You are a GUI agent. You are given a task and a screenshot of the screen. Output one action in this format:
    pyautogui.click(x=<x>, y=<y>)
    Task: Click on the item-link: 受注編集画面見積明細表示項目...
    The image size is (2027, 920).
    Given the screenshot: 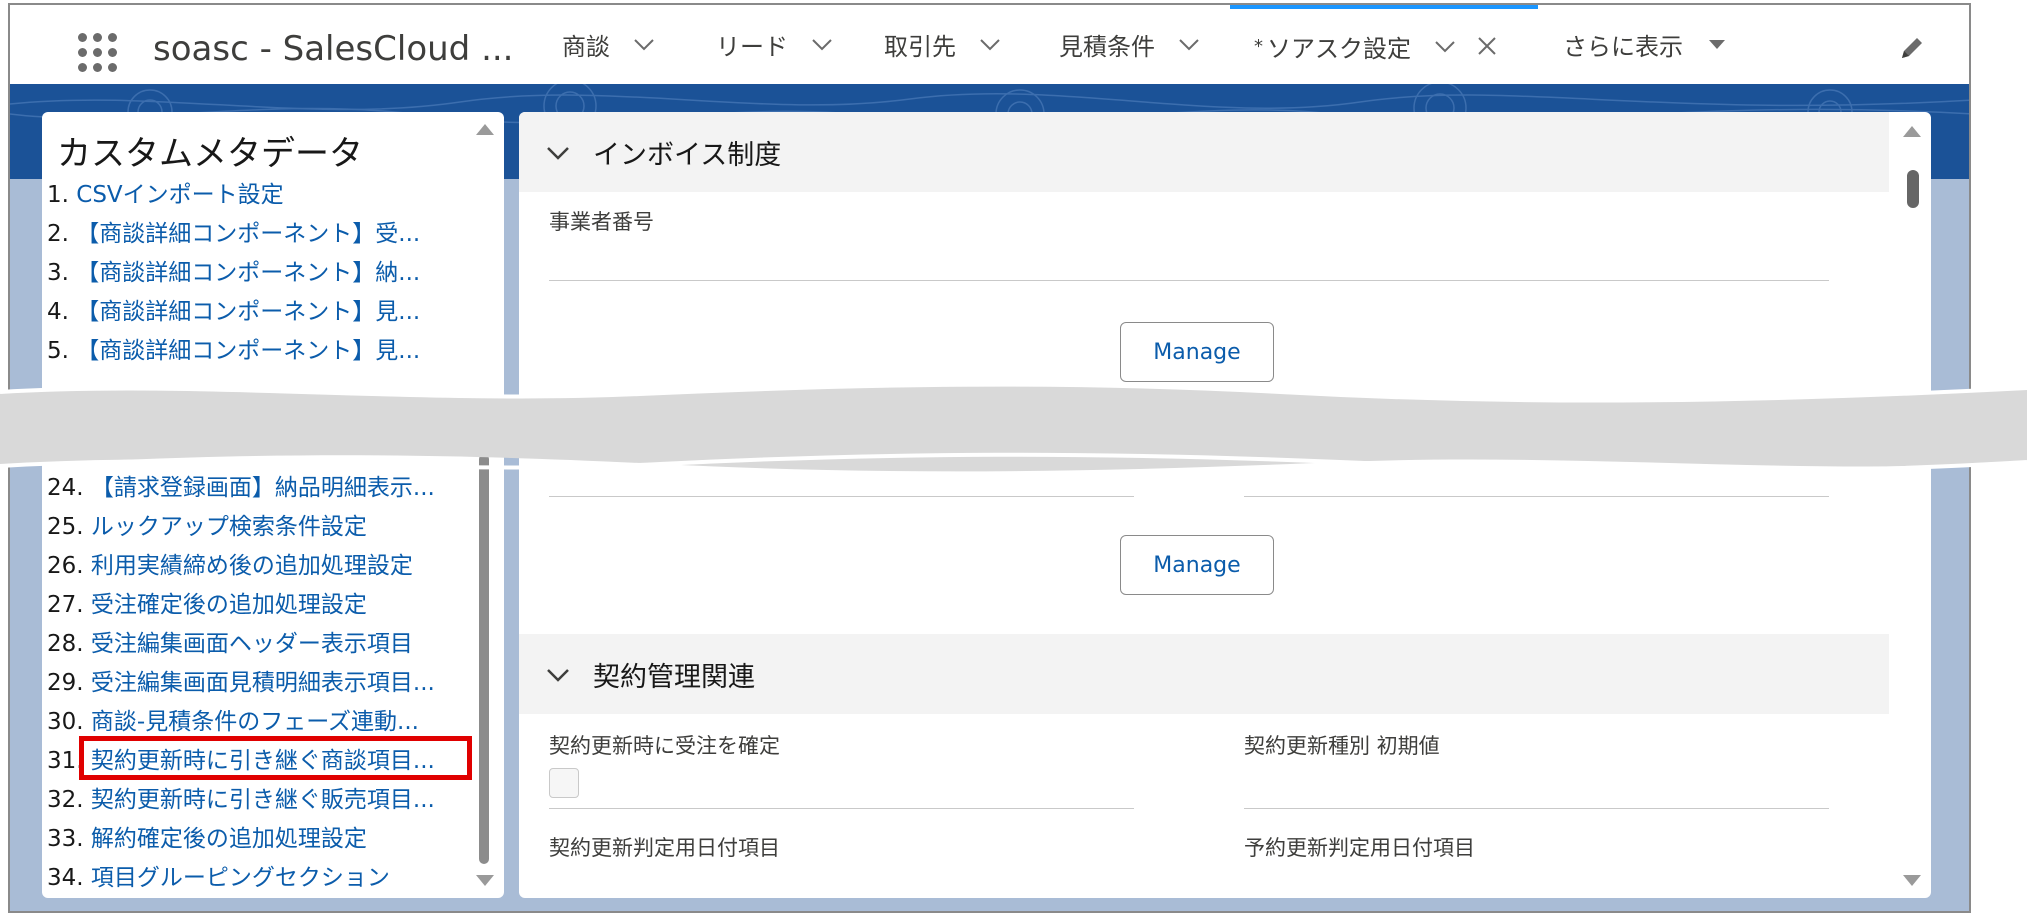 What is the action you would take?
    pyautogui.click(x=263, y=683)
    